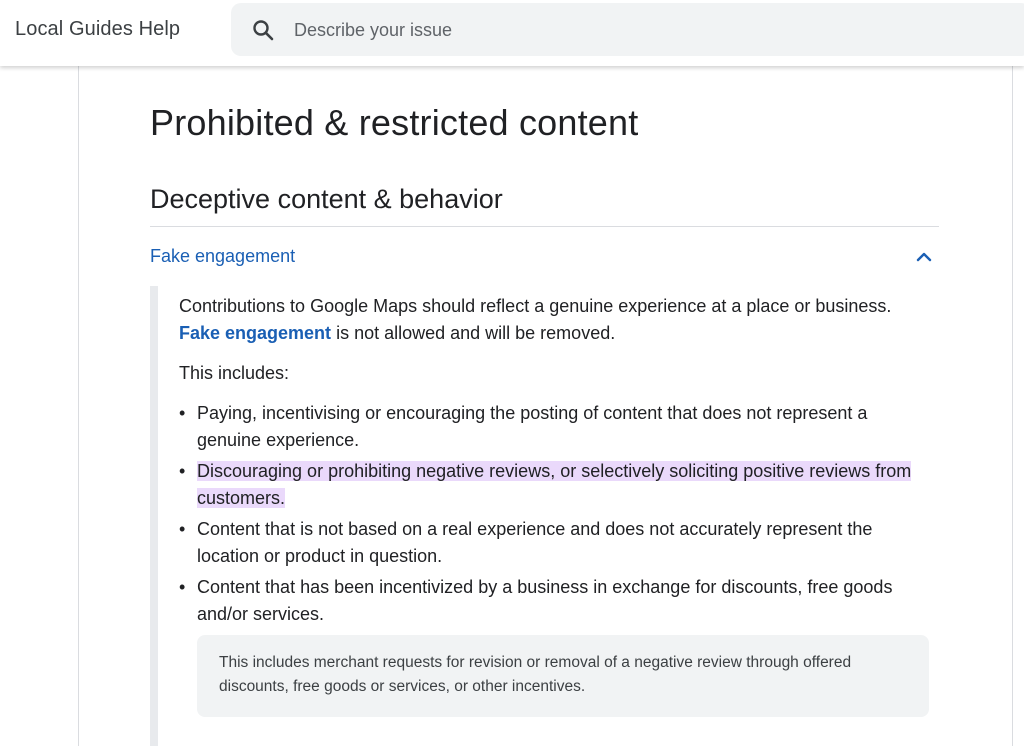 Image resolution: width=1024 pixels, height=746 pixels. What do you see at coordinates (97, 29) in the screenshot?
I see `app-title: Local Guides Help` at bounding box center [97, 29].